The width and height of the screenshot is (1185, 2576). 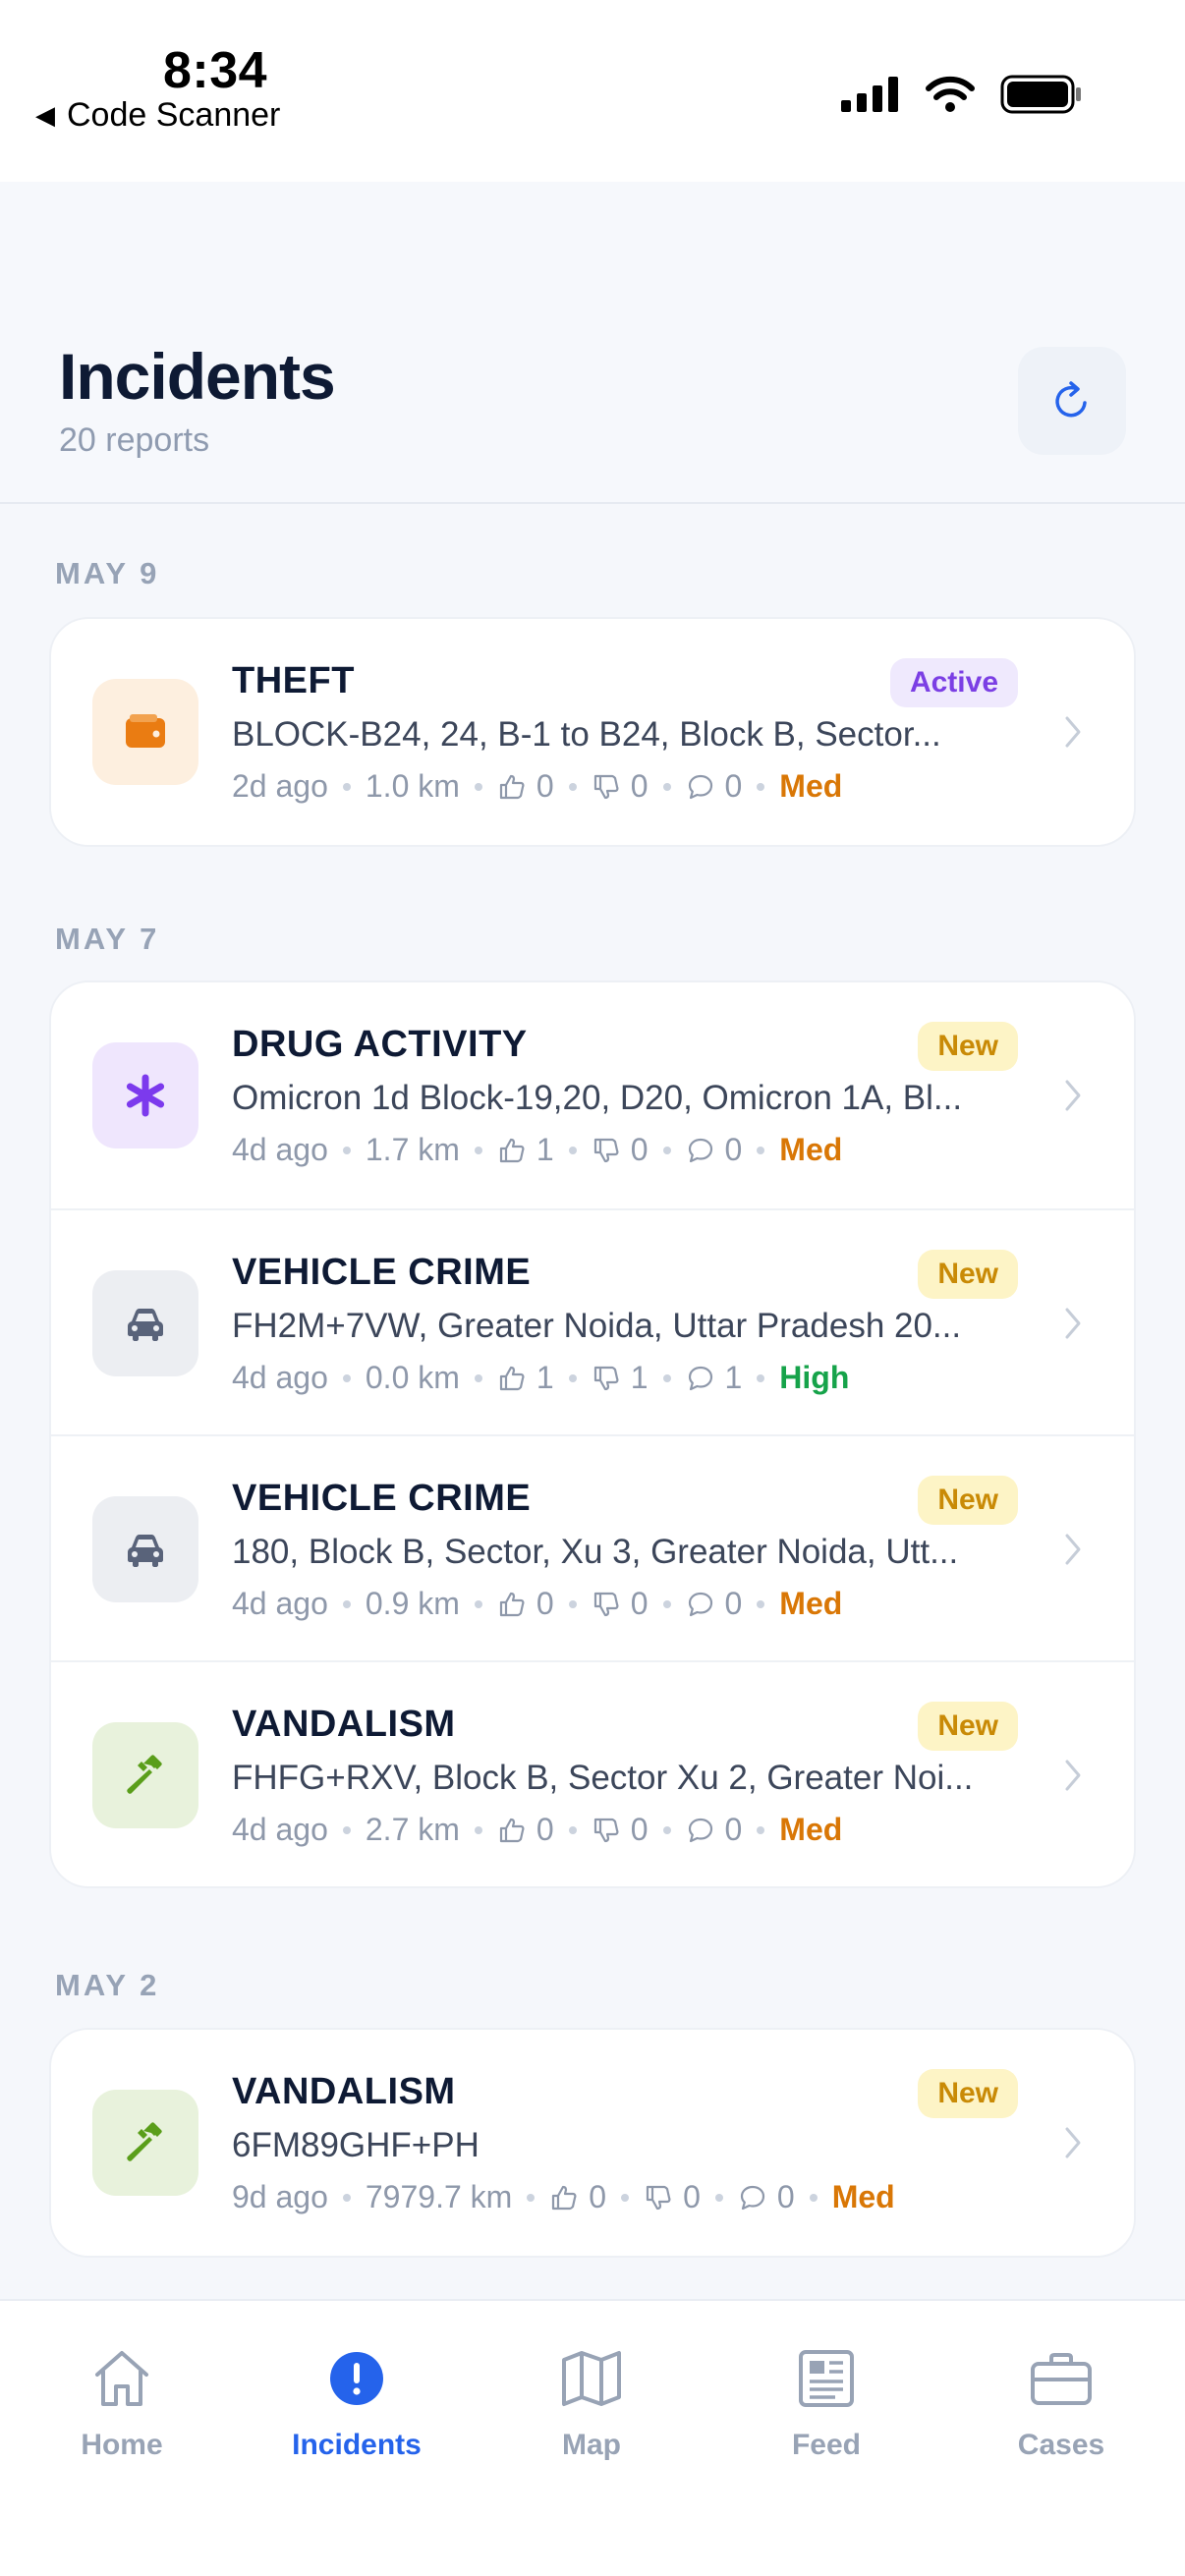 What do you see at coordinates (827, 2403) in the screenshot?
I see `tab-feed: Feed` at bounding box center [827, 2403].